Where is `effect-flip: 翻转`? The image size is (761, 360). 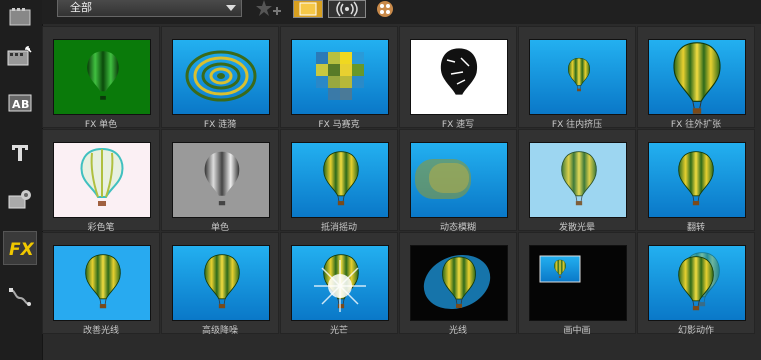
effect-flip: 翻转 is located at coordinates (696, 181).